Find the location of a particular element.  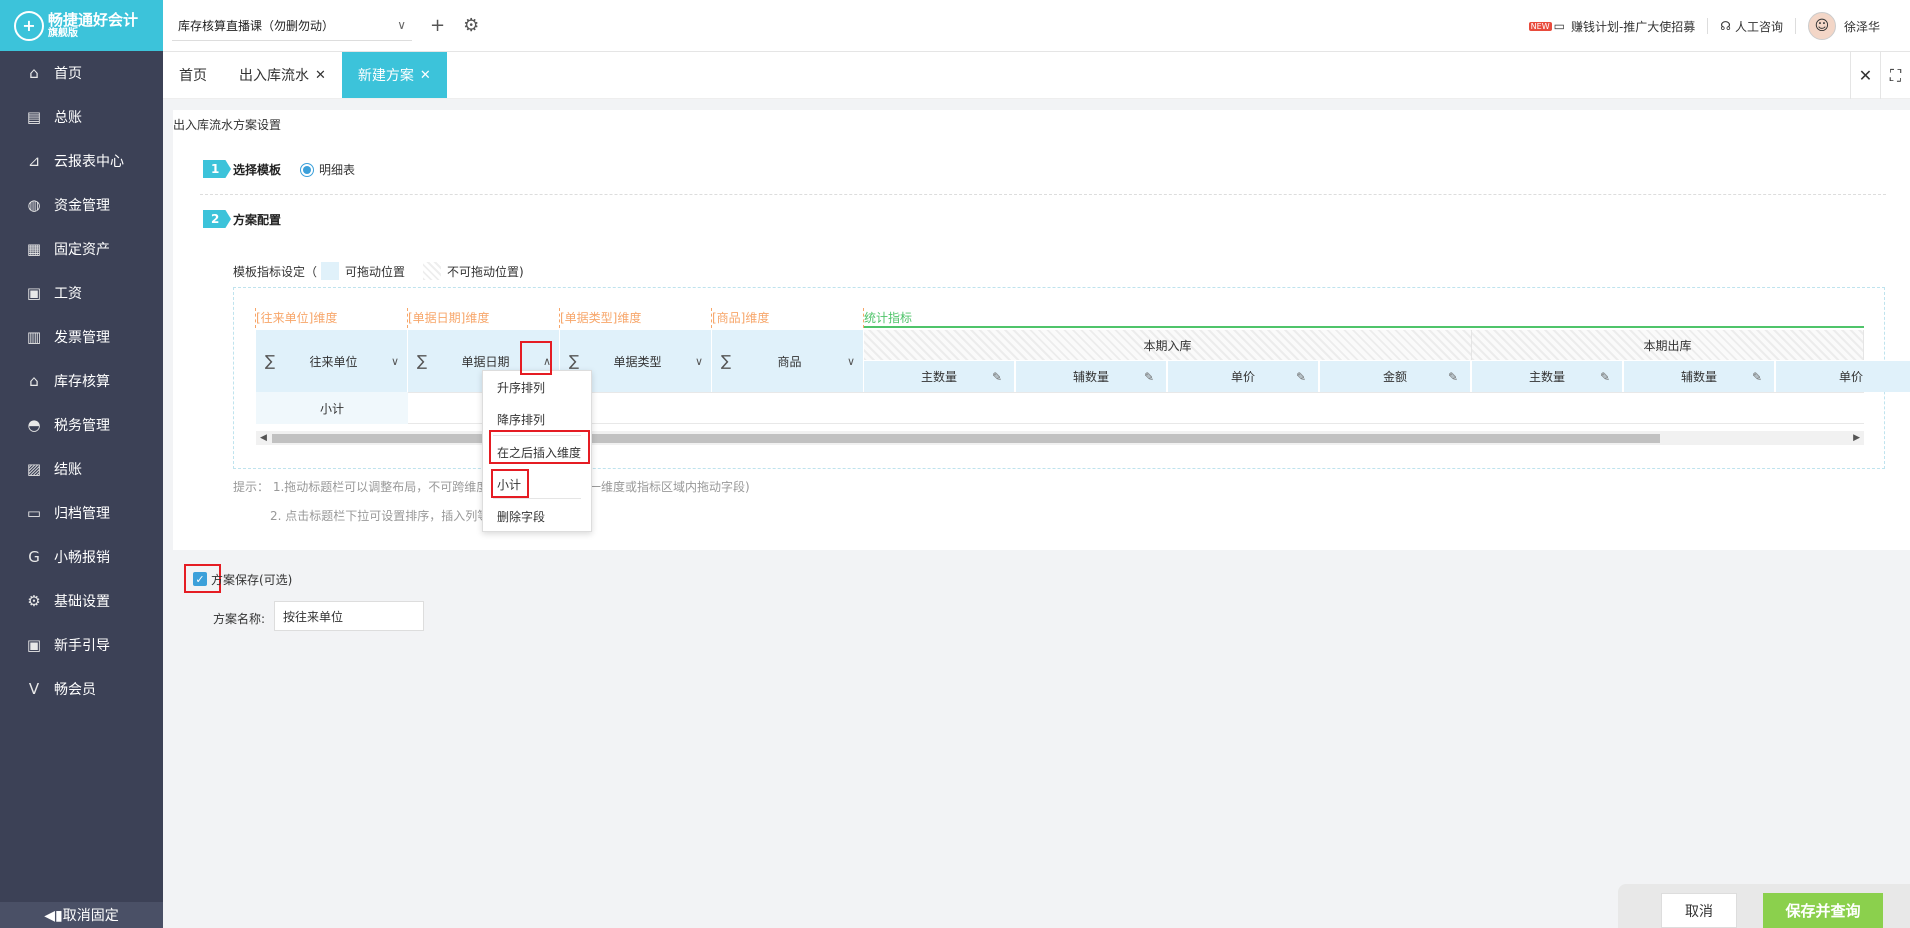

scroll-left-icon: ◀ is located at coordinates (263, 438).